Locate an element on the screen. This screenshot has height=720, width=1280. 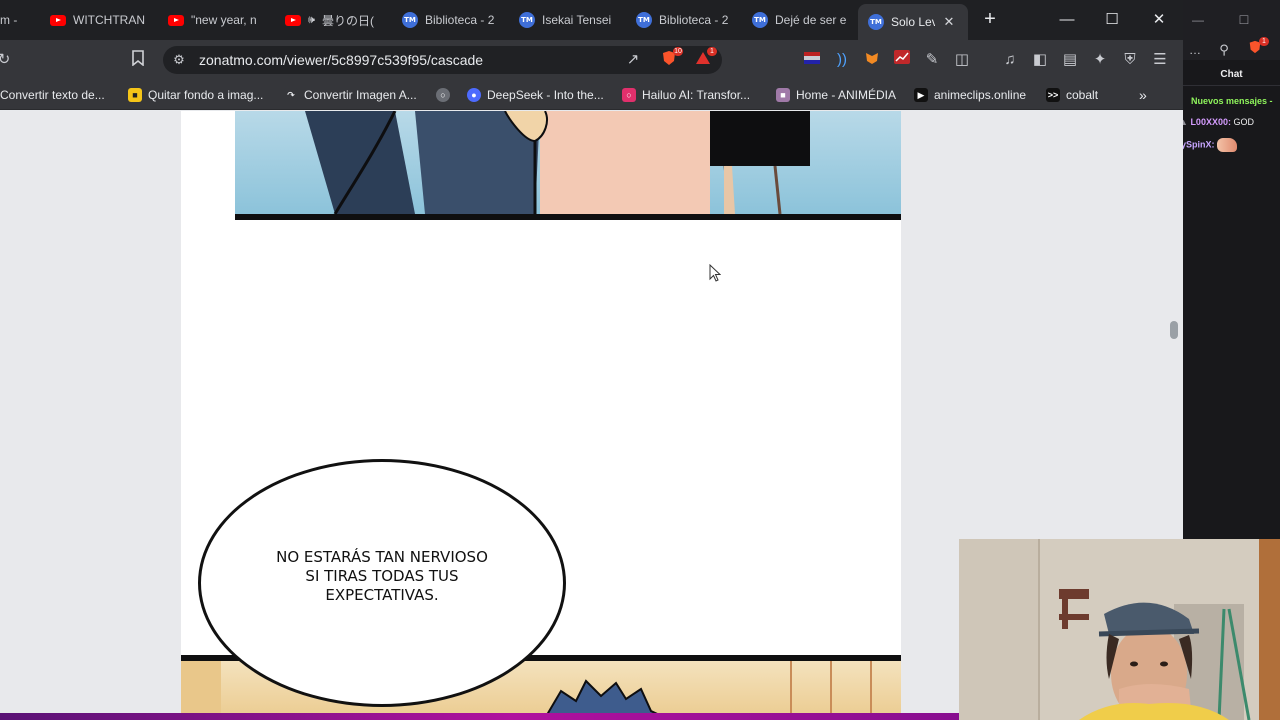
audio-extension-icon: )) is located at coordinates (842, 60).